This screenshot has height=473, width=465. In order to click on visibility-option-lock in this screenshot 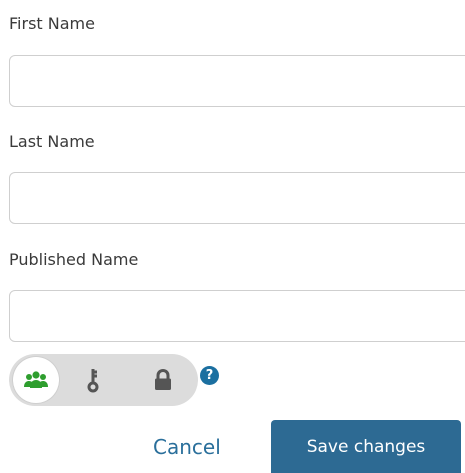, I will do `click(163, 380)`.